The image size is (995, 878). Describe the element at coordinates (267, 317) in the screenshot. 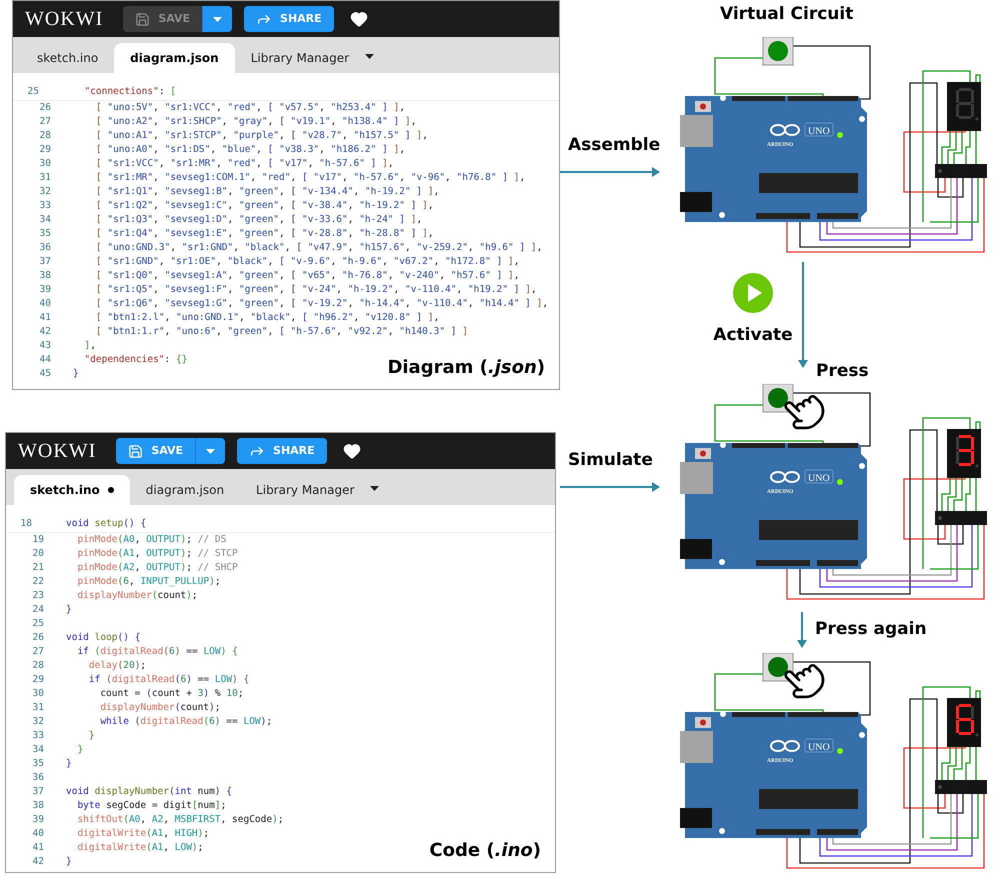

I see `code-line: [ "btn1:2.l", "uno:GND.1", "black", [ "h96.2", "v120.8" ] ],` at that location.